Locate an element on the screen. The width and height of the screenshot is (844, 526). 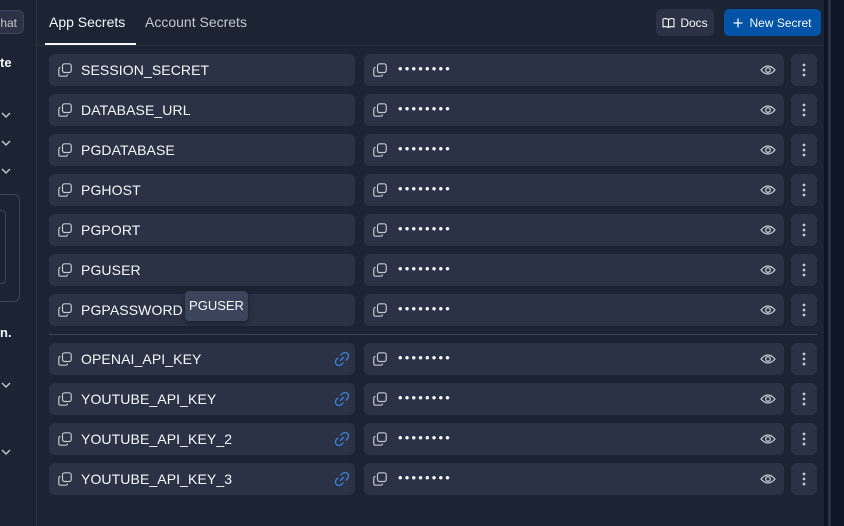
secret-key-field: DATABASE_URL is located at coordinates (202, 110).